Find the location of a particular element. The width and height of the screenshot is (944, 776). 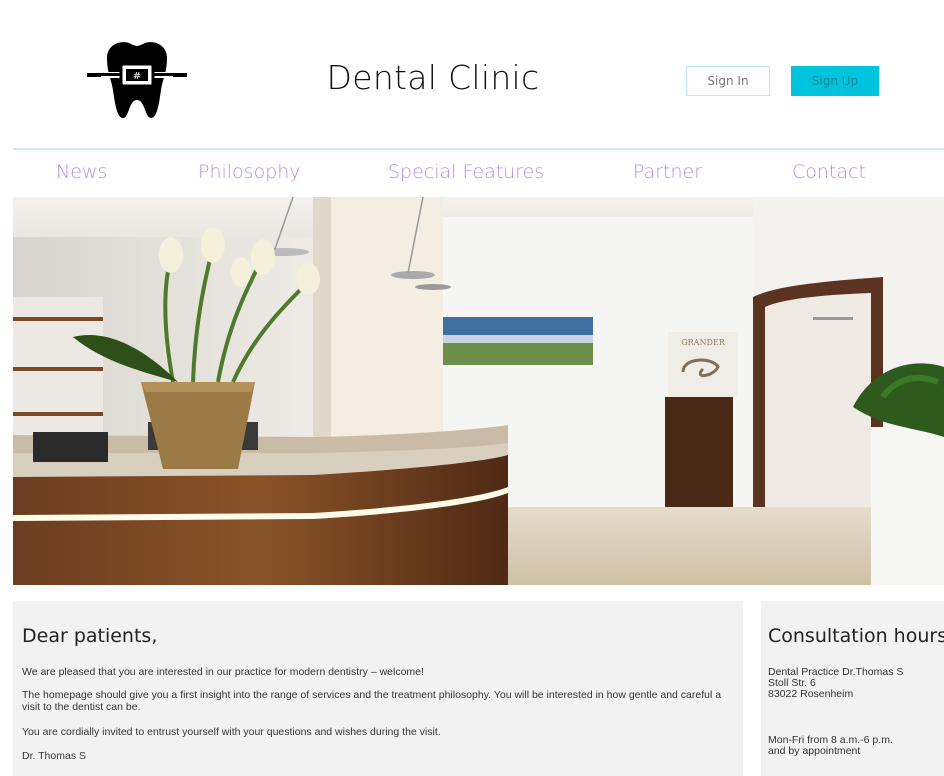

sign-in-button: Sign In is located at coordinates (728, 81).